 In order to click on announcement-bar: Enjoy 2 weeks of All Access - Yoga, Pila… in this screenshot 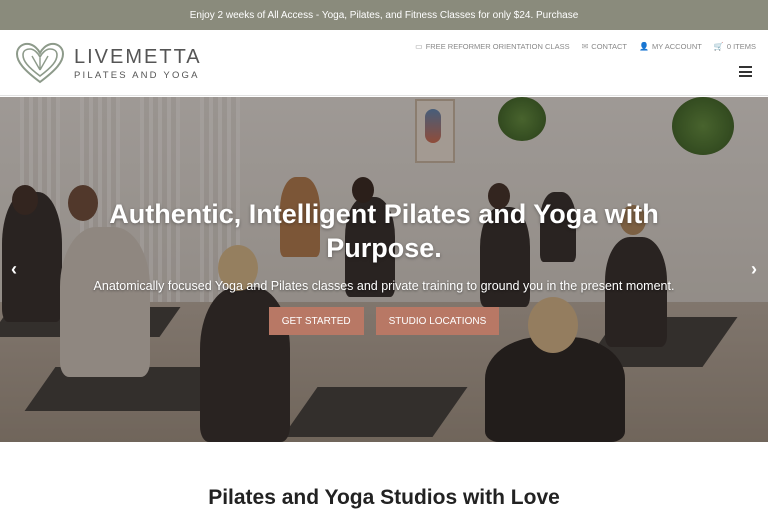, I will do `click(384, 15)`.